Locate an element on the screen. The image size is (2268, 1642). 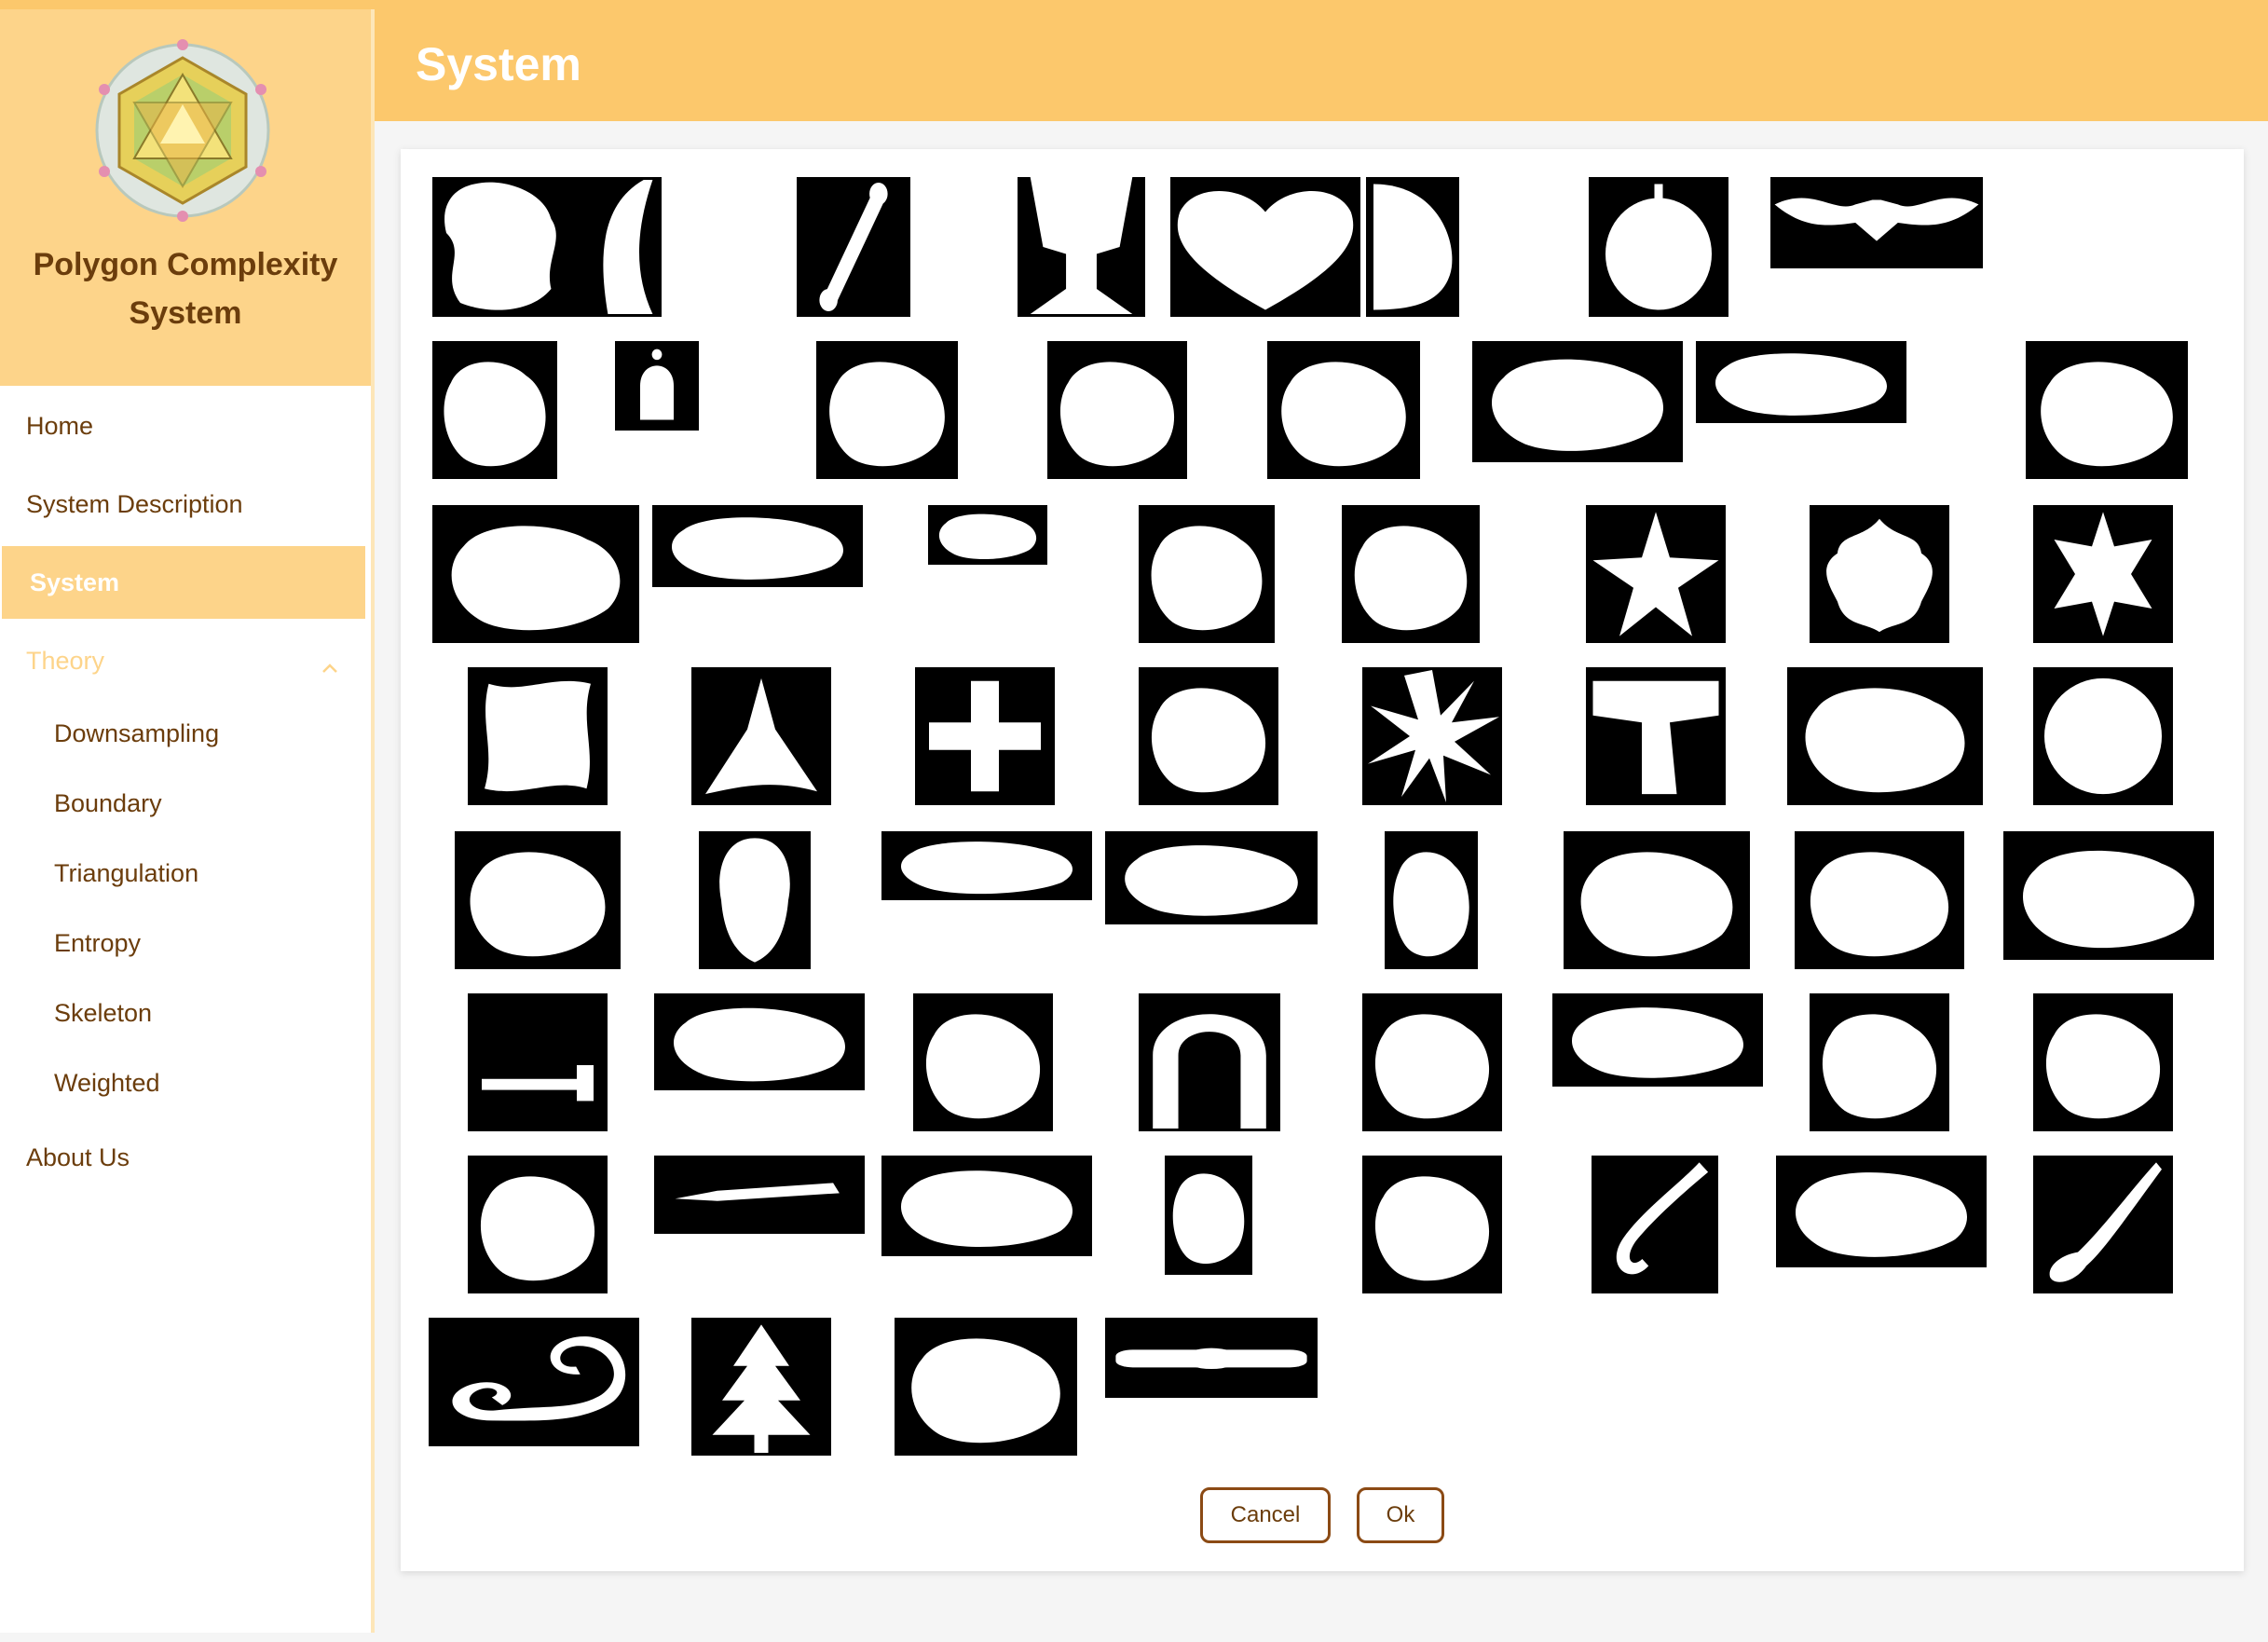
shape-thumbnail-bat is located at coordinates (1876, 222).